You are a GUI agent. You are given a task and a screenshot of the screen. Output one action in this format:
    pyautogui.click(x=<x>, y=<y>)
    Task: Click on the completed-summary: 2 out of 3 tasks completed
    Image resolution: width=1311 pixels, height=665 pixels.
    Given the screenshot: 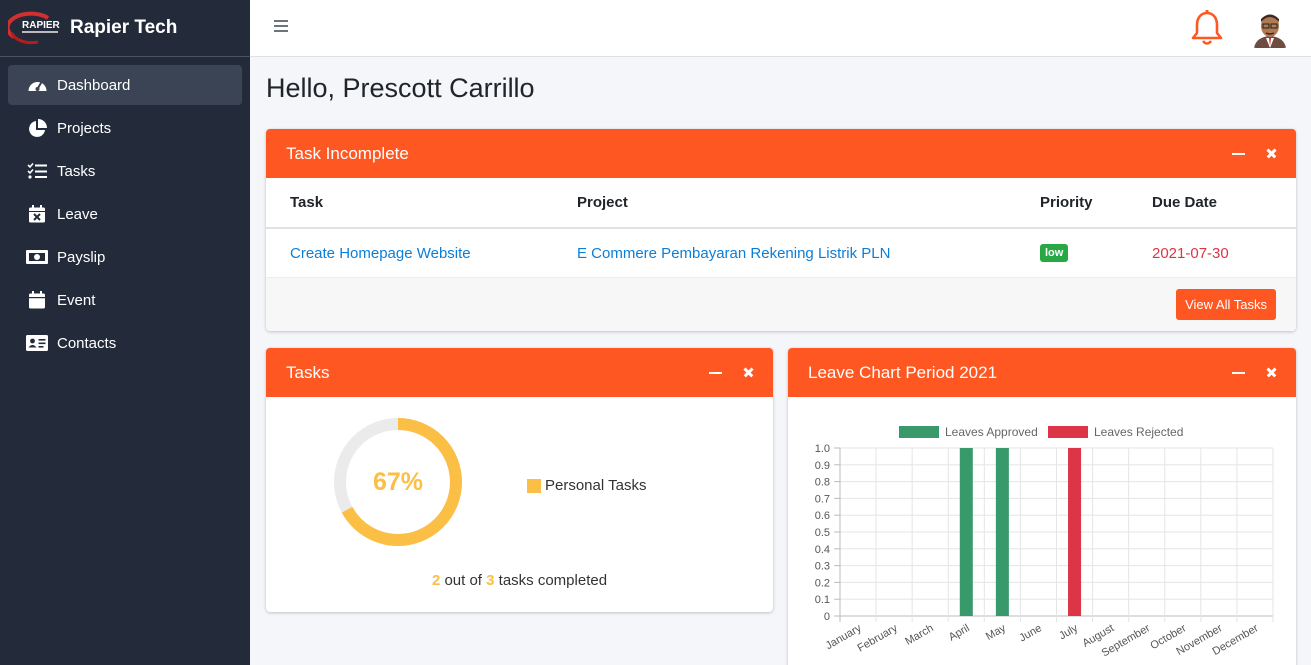 What is the action you would take?
    pyautogui.click(x=519, y=580)
    